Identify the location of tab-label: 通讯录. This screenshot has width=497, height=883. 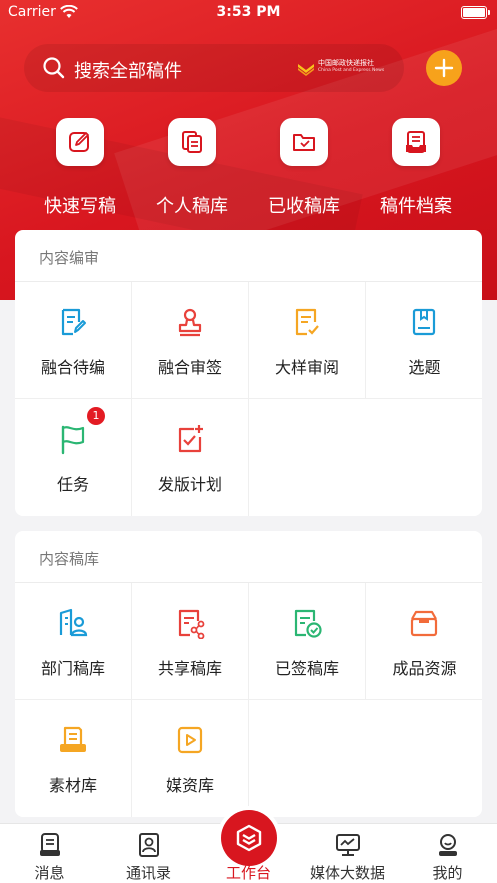
(148, 873).